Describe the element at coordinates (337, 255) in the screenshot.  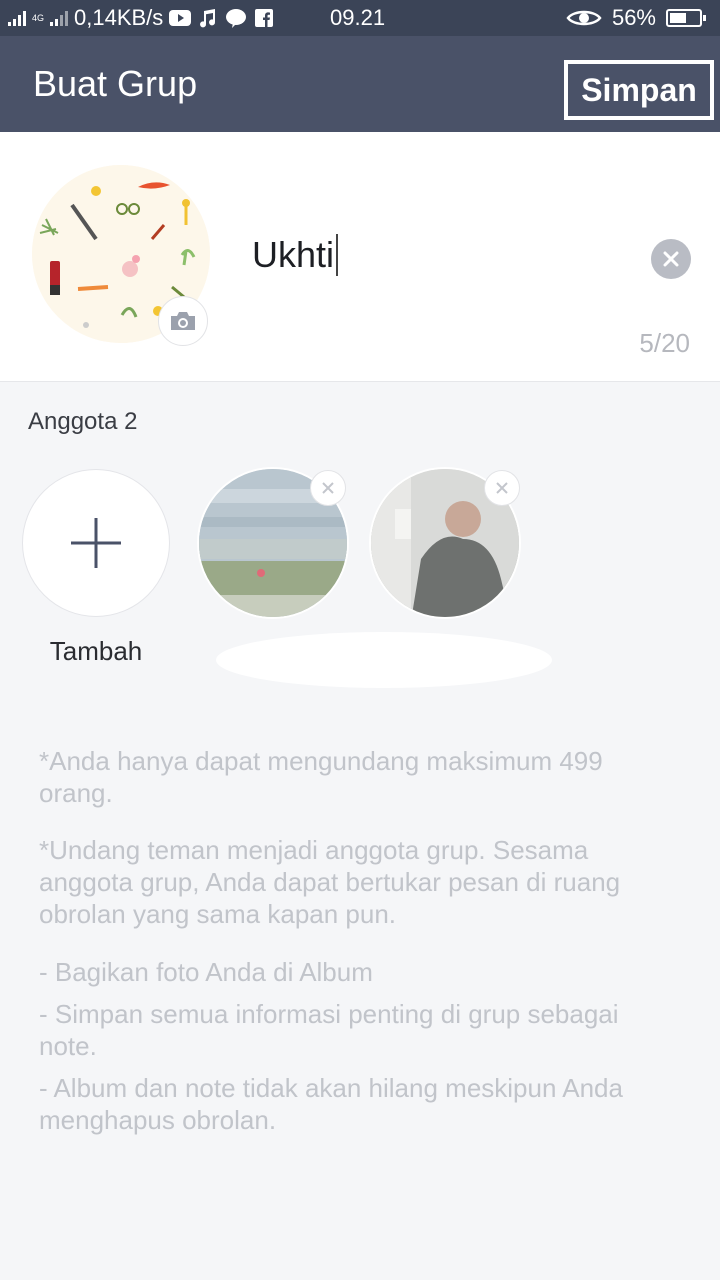
I see `text-cursor` at that location.